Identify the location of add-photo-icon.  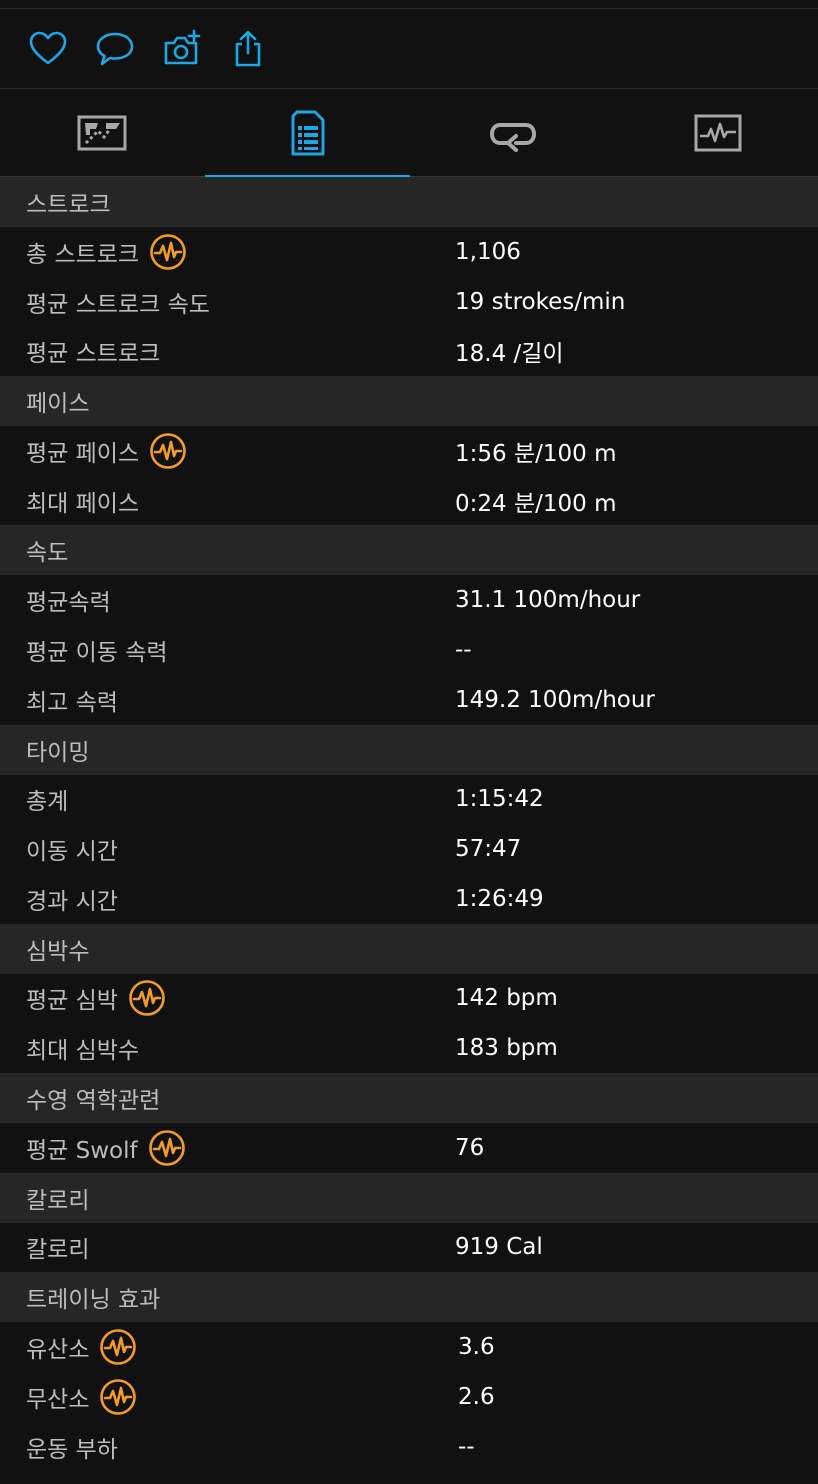
(182, 47).